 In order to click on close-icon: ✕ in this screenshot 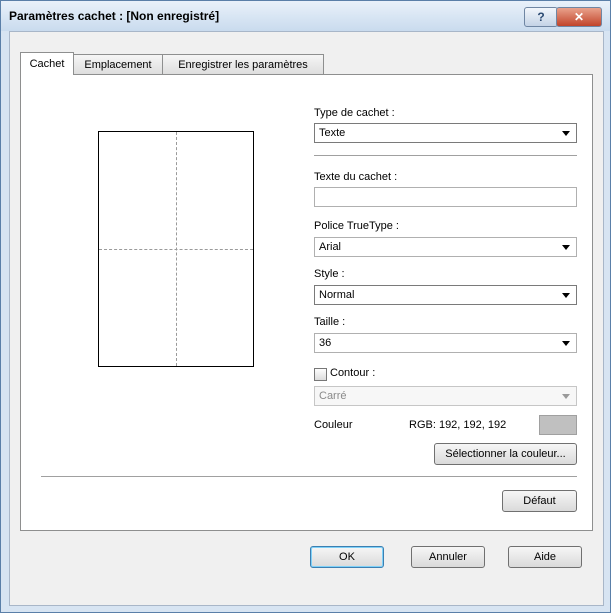, I will do `click(579, 17)`.